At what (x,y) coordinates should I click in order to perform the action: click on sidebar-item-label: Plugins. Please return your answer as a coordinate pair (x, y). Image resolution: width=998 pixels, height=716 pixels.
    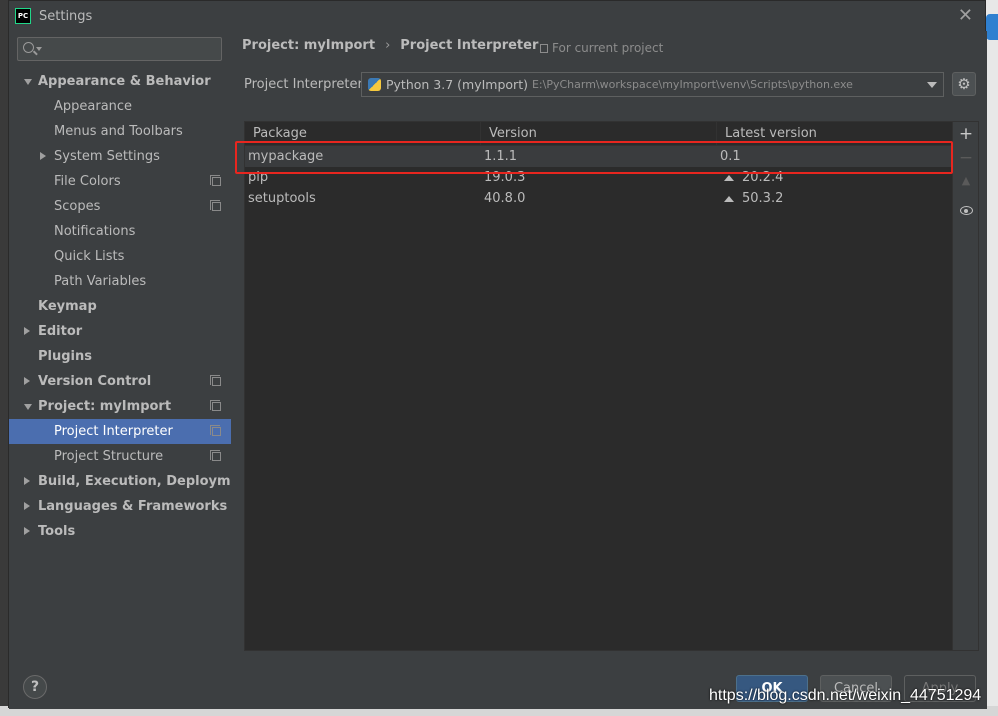
    Looking at the image, I should click on (65, 356).